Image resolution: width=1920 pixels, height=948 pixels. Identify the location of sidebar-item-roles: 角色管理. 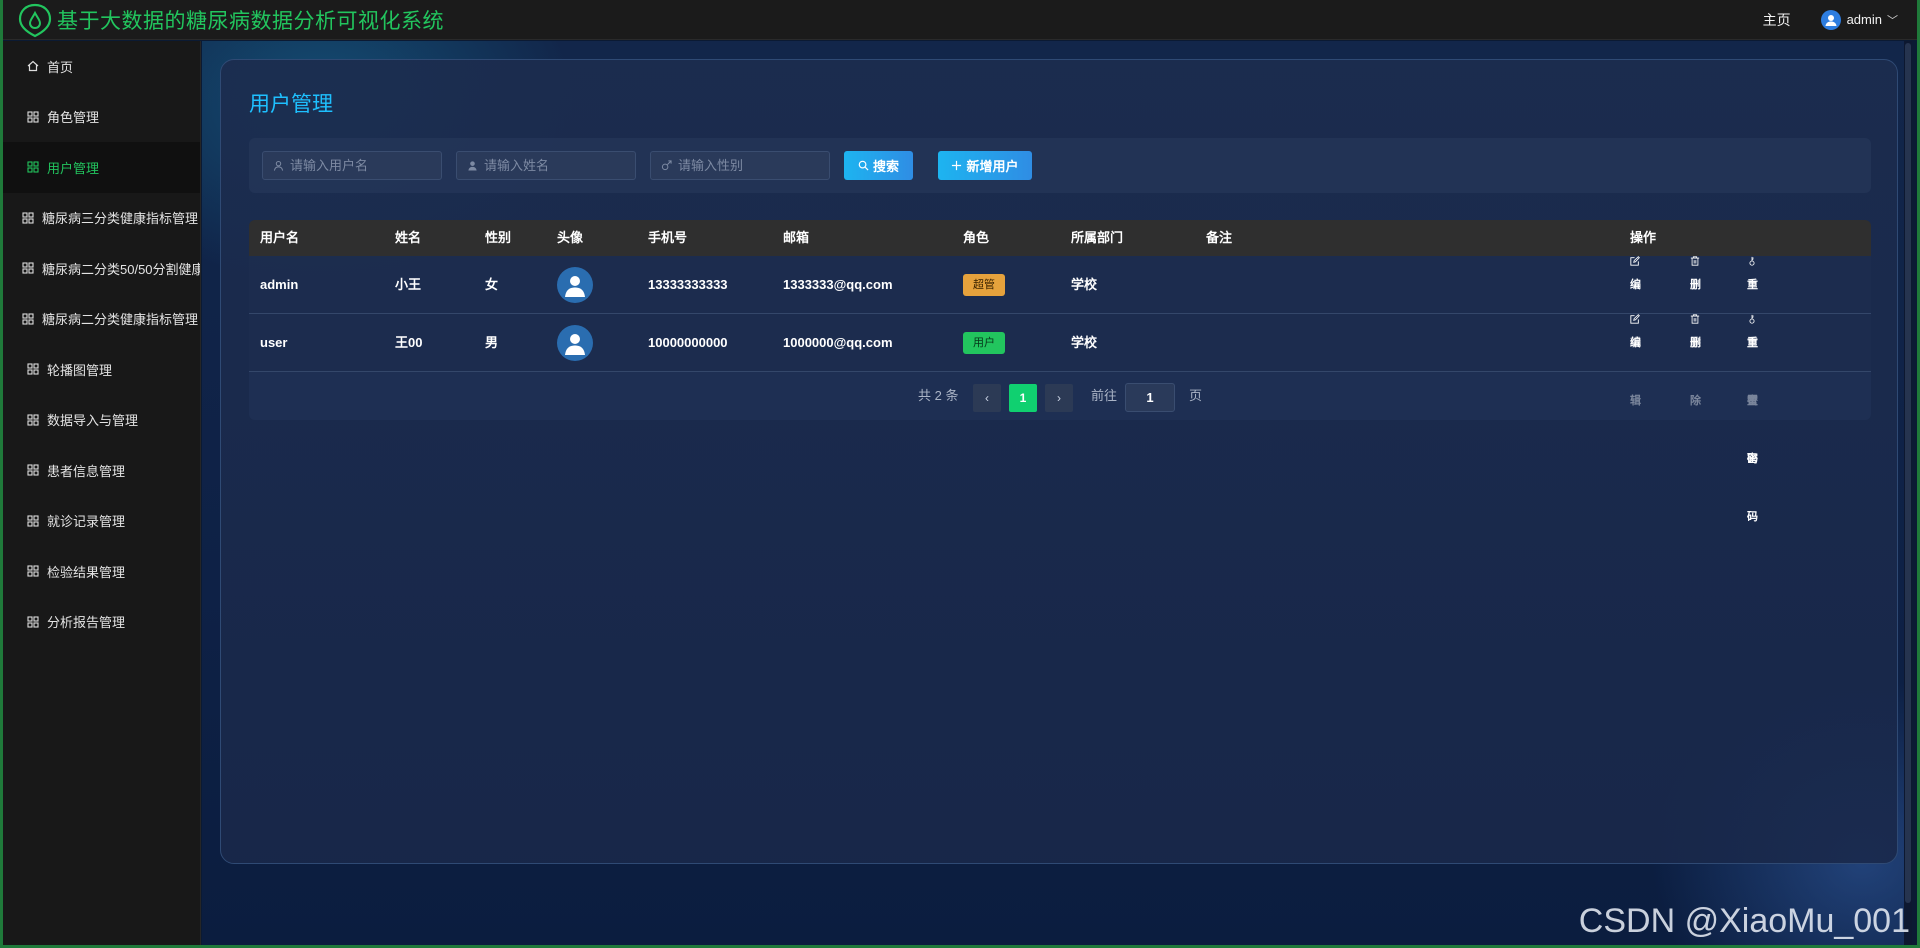
(100, 117).